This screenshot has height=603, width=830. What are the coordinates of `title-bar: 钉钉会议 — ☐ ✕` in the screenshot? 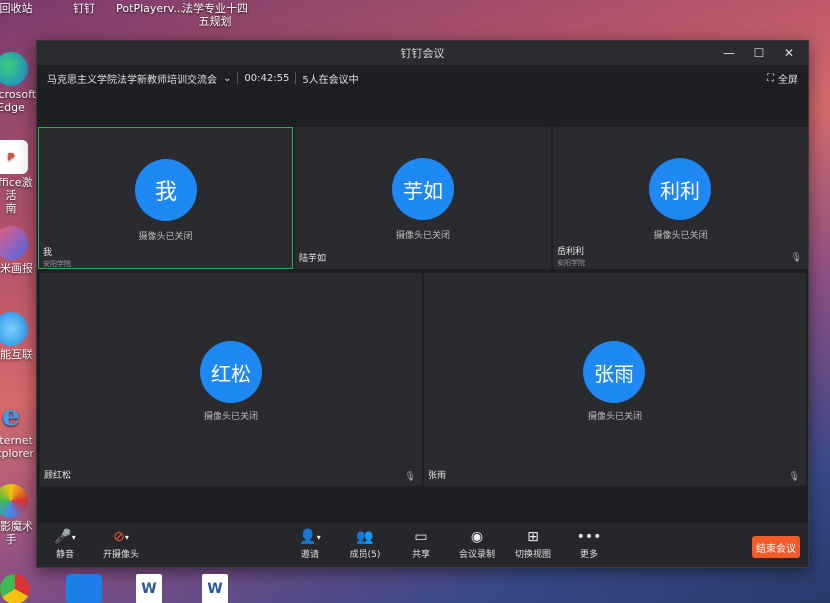 It's located at (422, 53).